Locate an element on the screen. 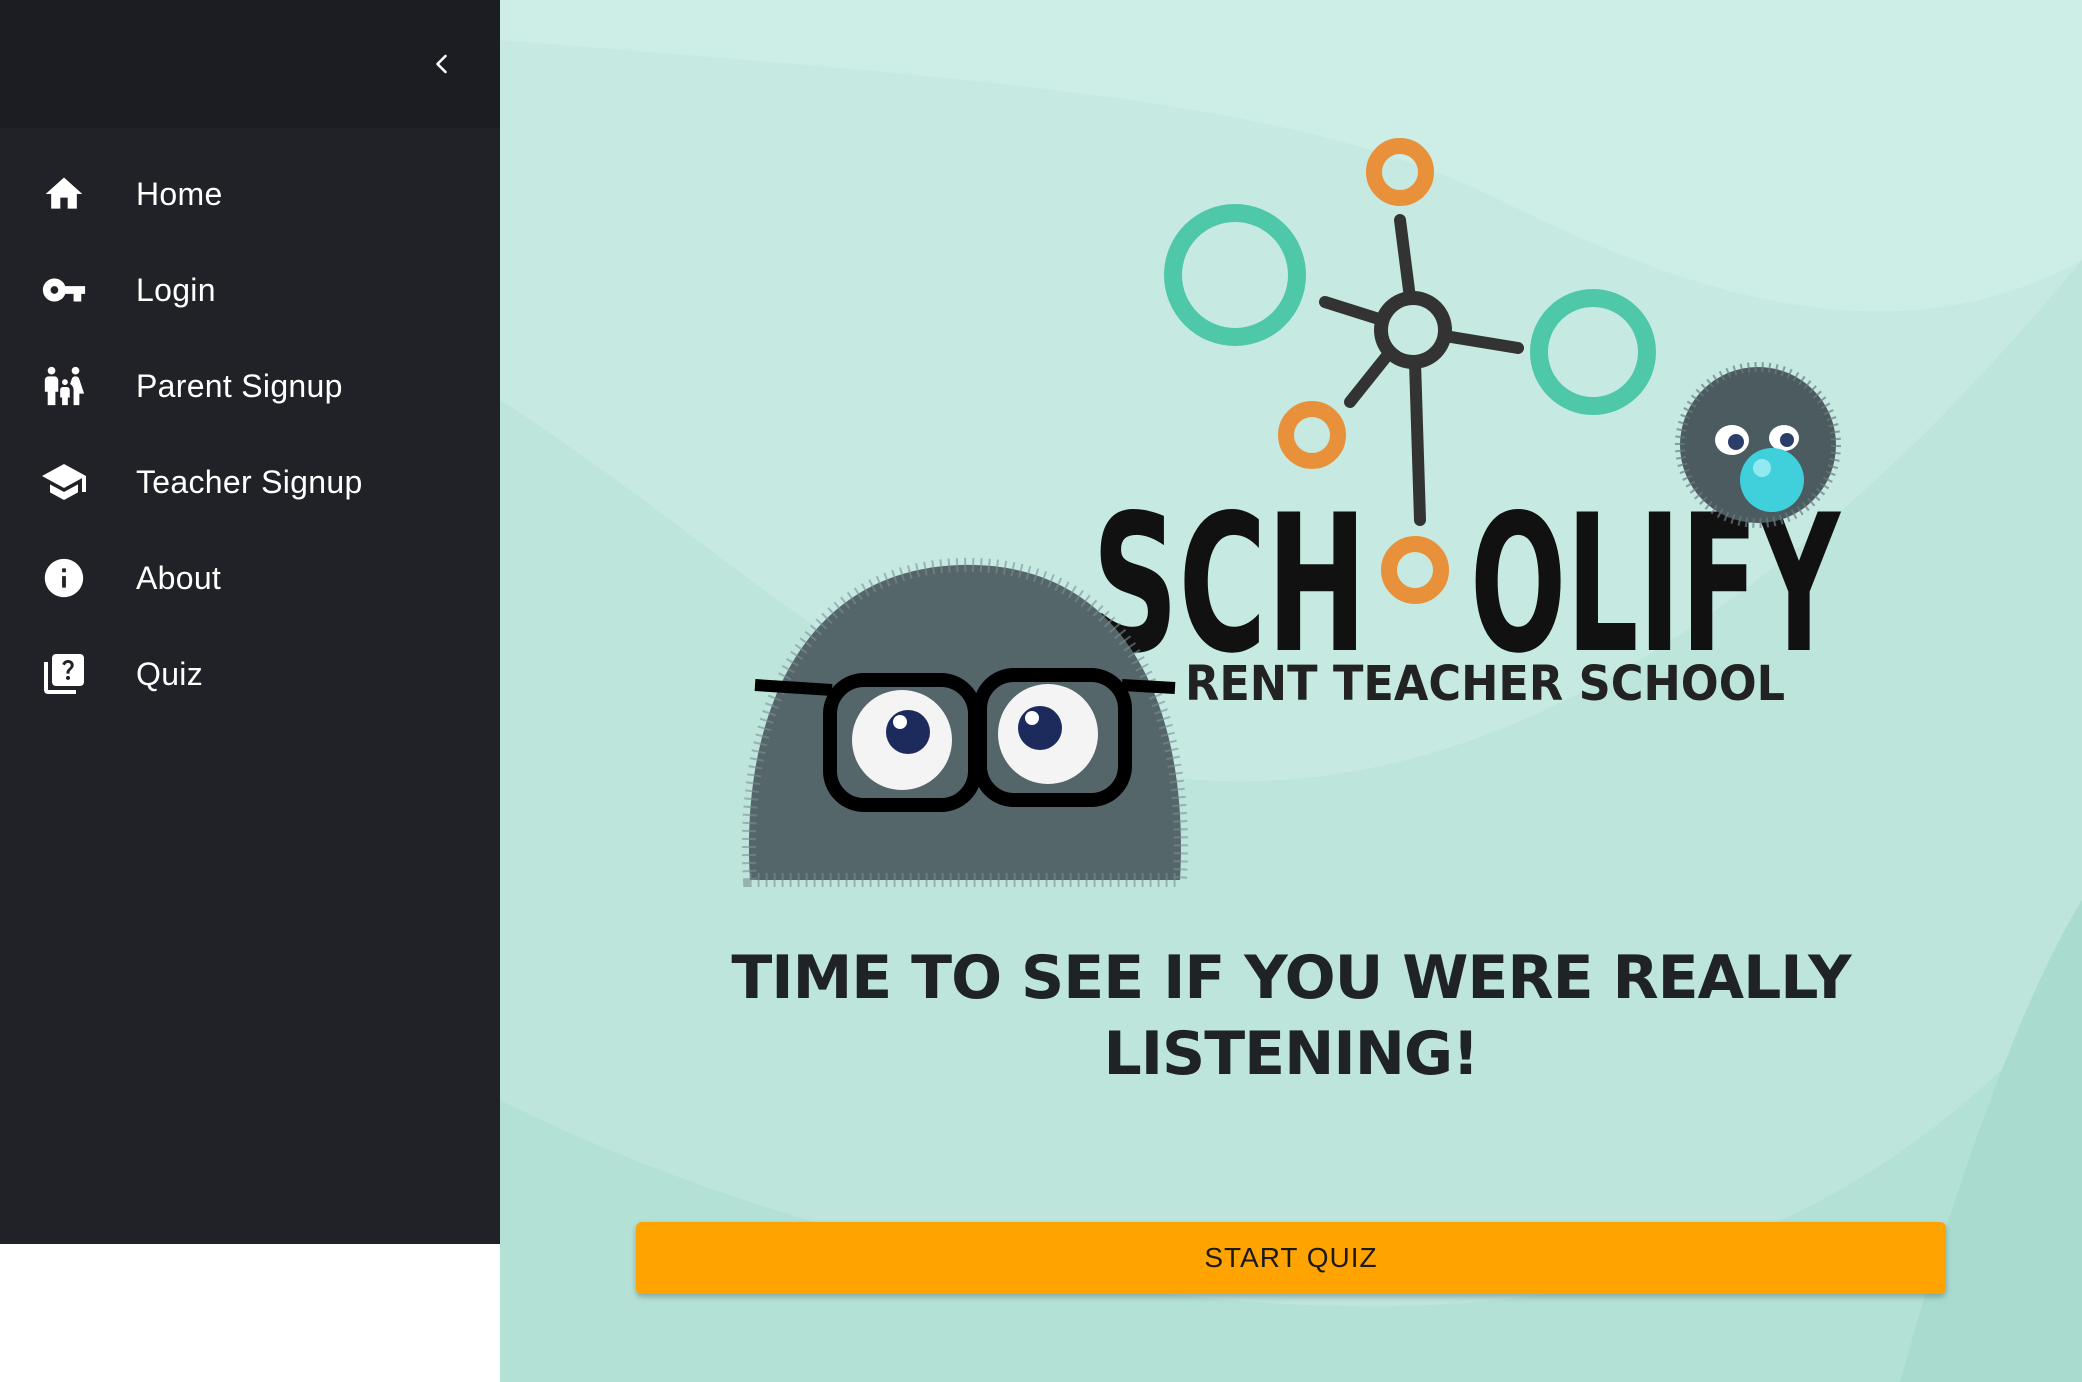 Image resolution: width=2082 pixels, height=1382 pixels. sidebar-item-login: Login is located at coordinates (250, 290).